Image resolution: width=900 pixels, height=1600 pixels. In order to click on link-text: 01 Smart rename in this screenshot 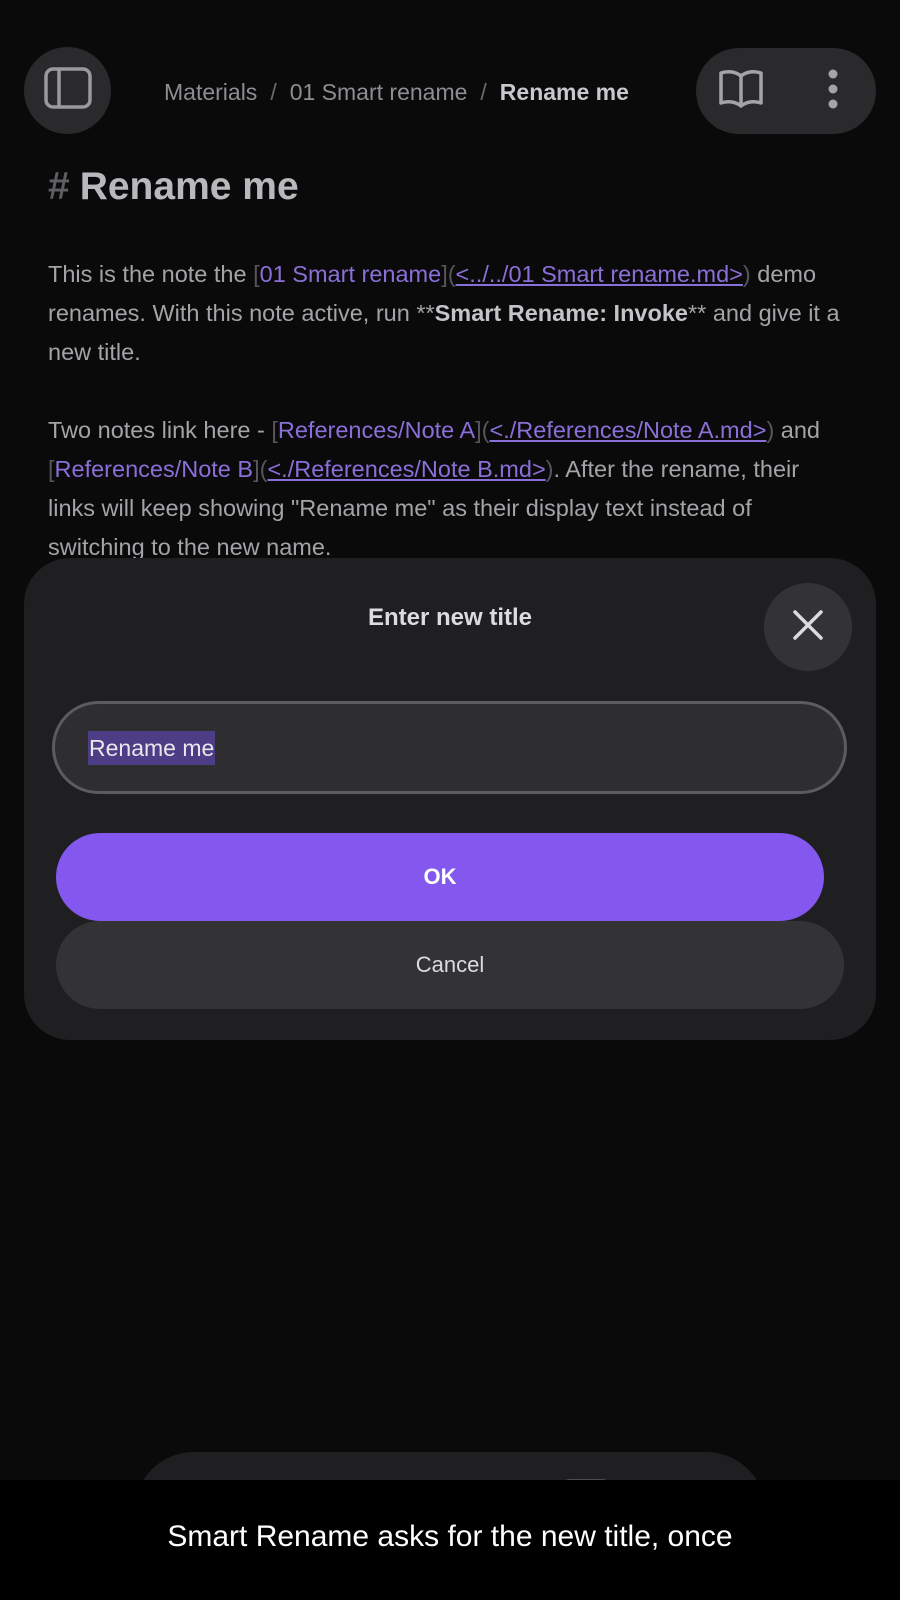, I will do `click(351, 274)`.